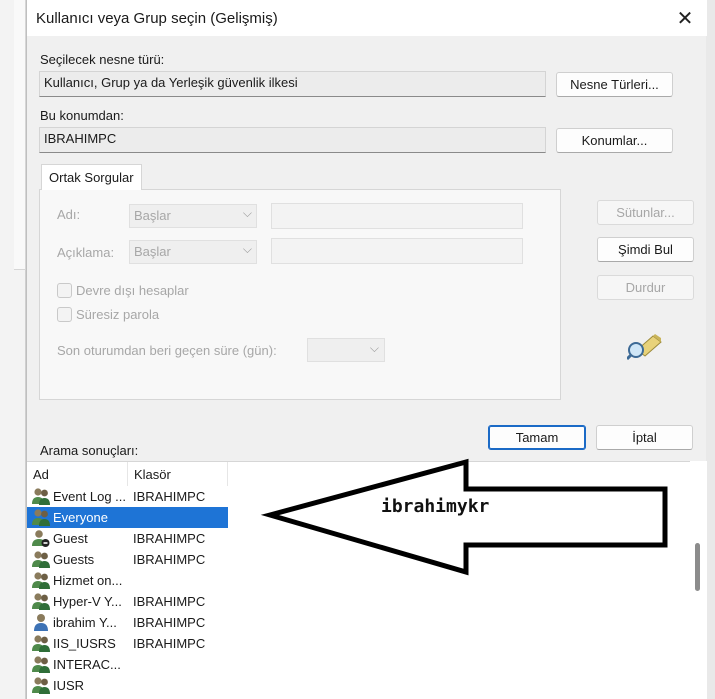 This screenshot has height=699, width=715. Describe the element at coordinates (127, 643) in the screenshot. I see `list-item: IIS_IUSRS IBRAHIMPC` at that location.